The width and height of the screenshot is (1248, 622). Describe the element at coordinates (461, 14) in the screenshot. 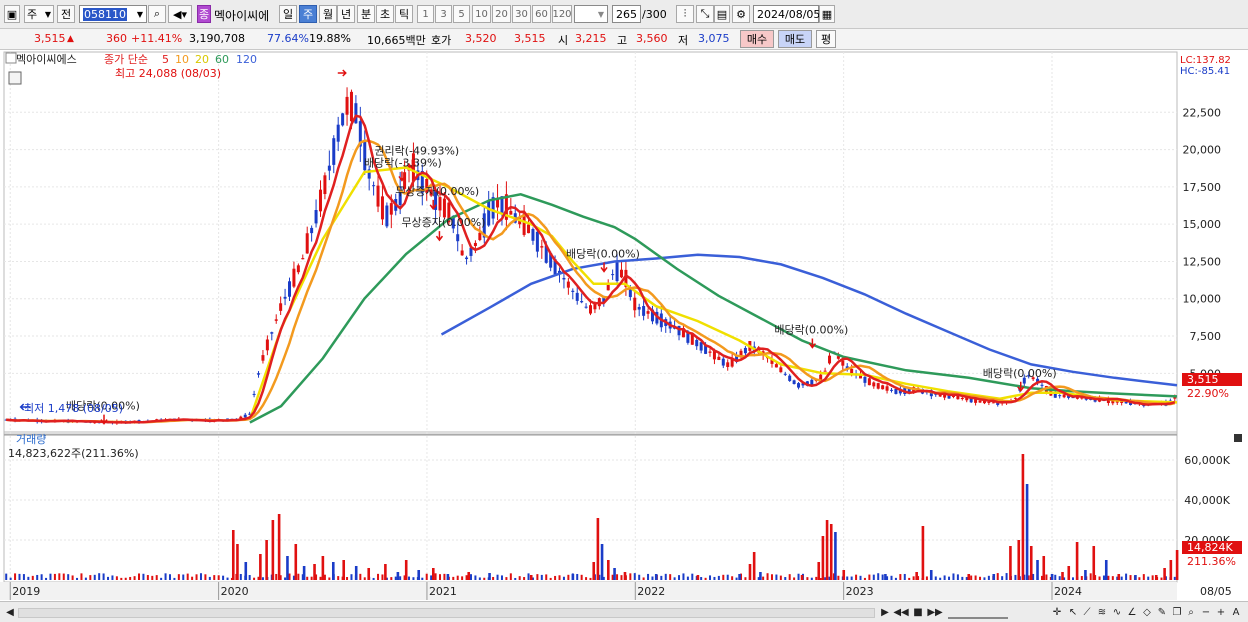

I see `interval-5: 5` at that location.